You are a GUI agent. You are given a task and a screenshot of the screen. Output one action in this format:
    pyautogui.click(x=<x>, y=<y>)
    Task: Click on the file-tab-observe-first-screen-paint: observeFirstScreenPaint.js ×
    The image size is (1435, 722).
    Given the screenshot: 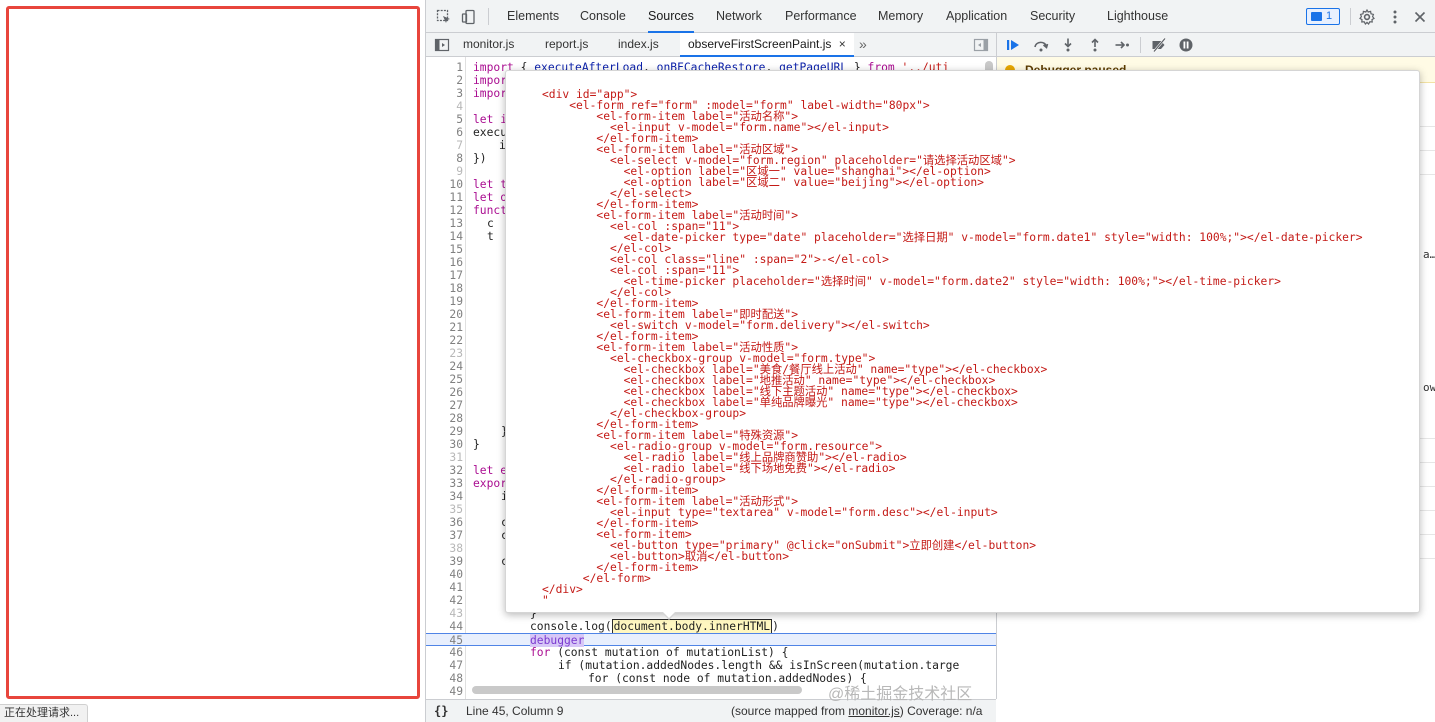 What is the action you would take?
    pyautogui.click(x=767, y=45)
    